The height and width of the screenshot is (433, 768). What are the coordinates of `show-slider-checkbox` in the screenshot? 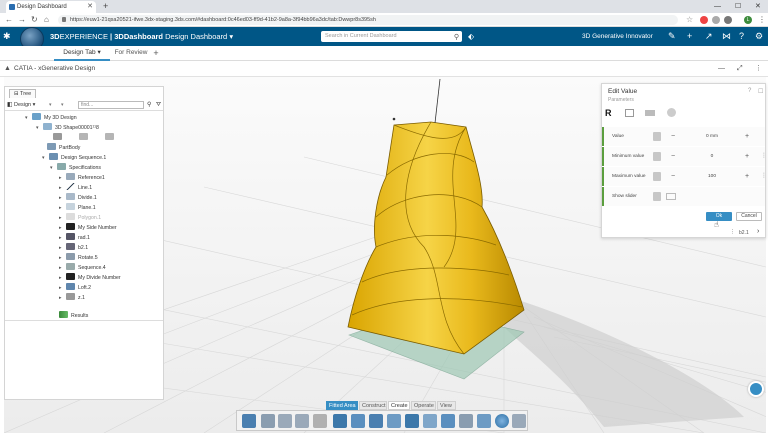 It's located at (657, 196).